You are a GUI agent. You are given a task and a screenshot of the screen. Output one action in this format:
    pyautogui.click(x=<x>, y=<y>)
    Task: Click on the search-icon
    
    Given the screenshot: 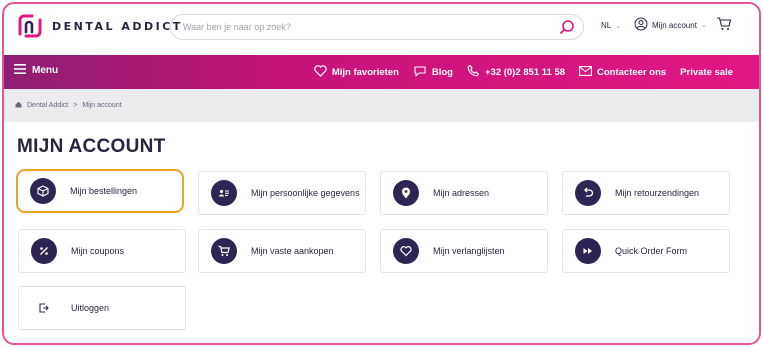 What is the action you would take?
    pyautogui.click(x=567, y=29)
    